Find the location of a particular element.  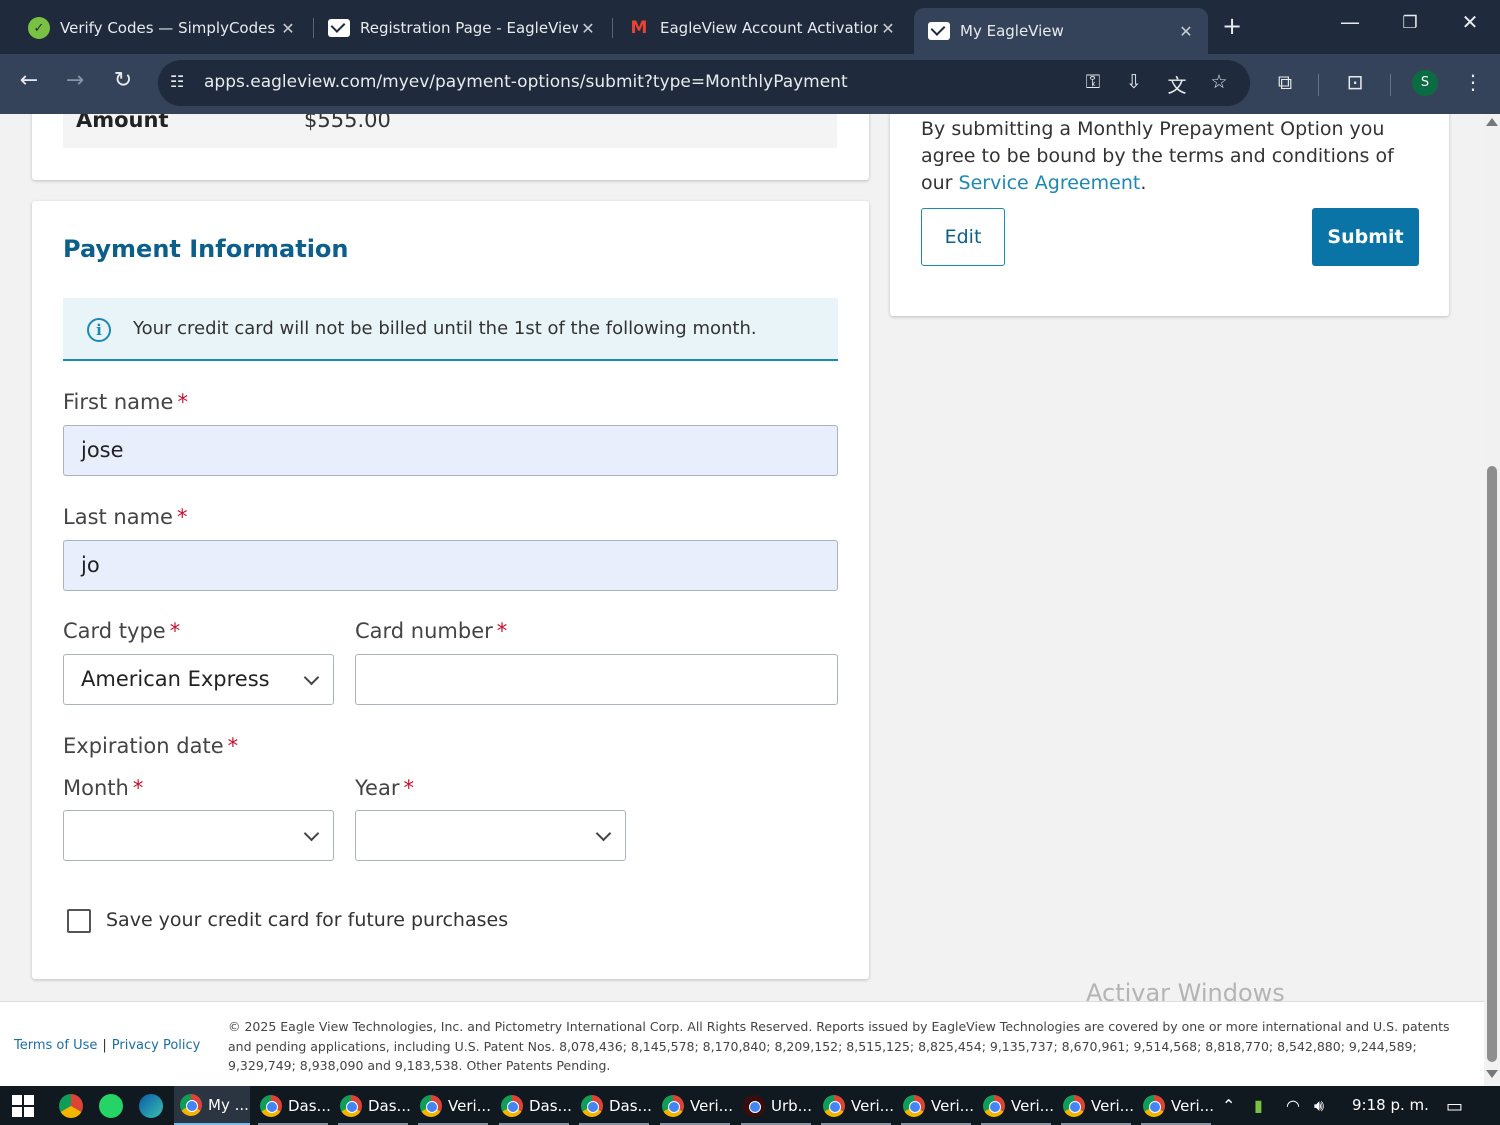

forward-icon: → is located at coordinates (75, 80).